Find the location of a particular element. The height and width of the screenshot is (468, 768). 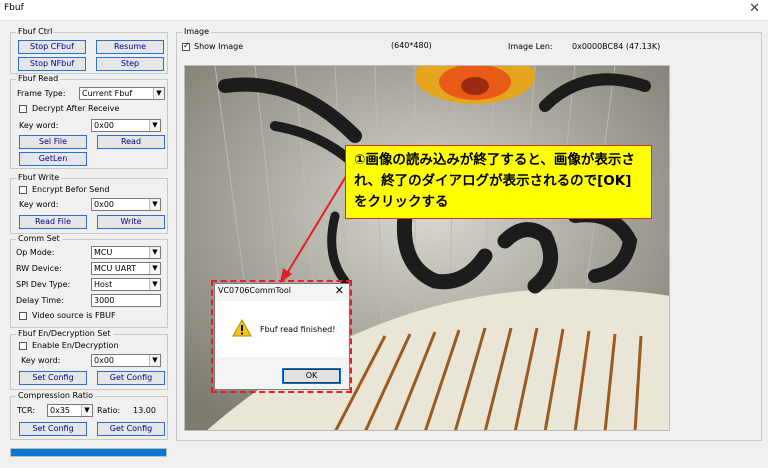

sel-file-button: Sel File is located at coordinates (53, 142).